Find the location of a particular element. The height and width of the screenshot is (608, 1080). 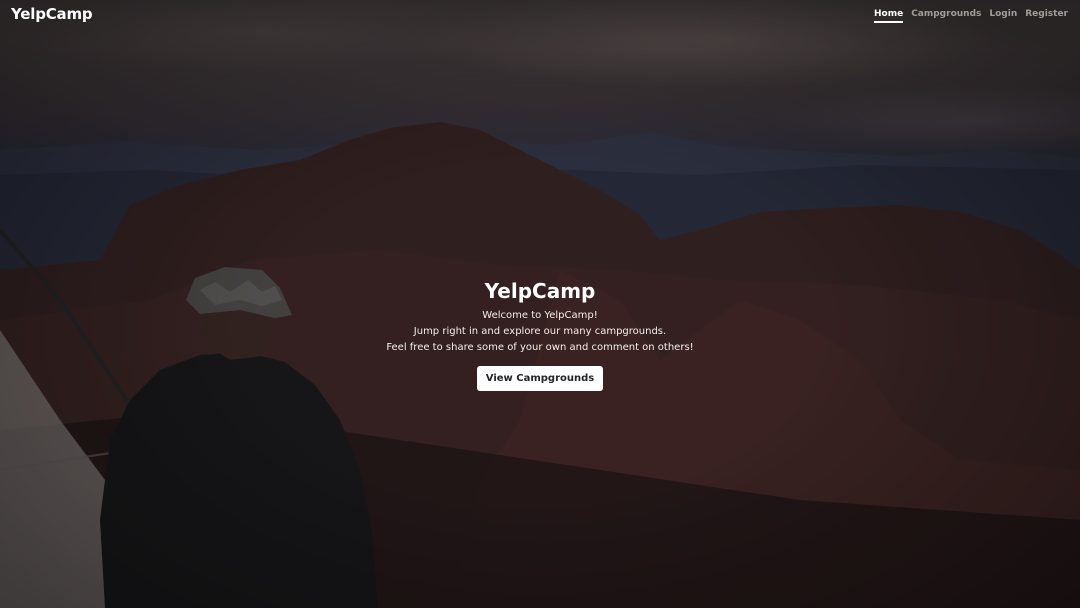

hero-welcome-text: Welcome to YelpCamp! is located at coordinates (540, 315).